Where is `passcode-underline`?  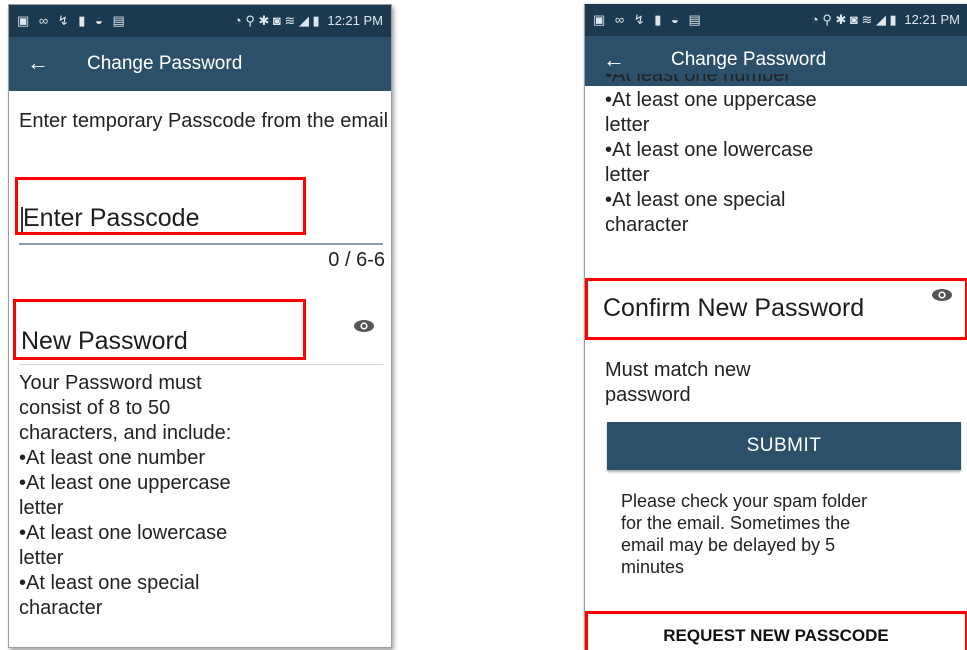
passcode-underline is located at coordinates (201, 244).